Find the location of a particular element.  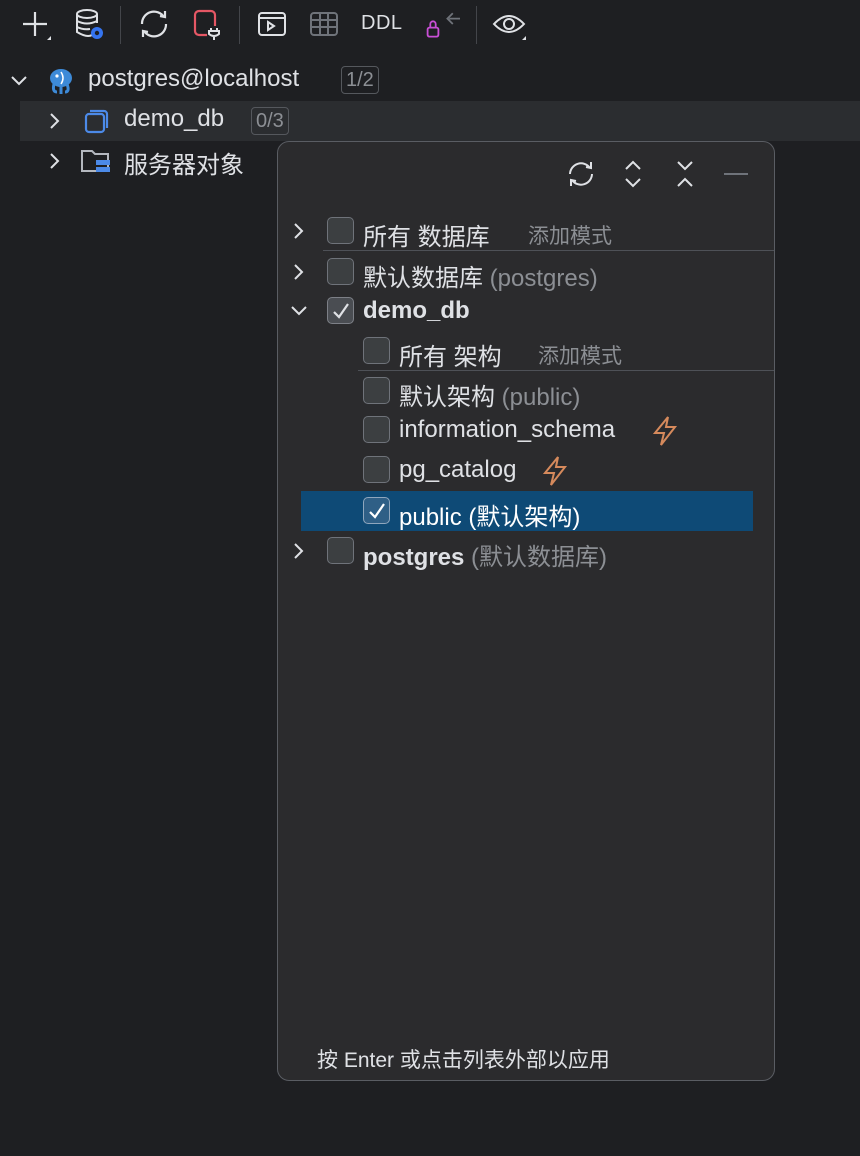

public-suffix: (默认架构) is located at coordinates (524, 517).